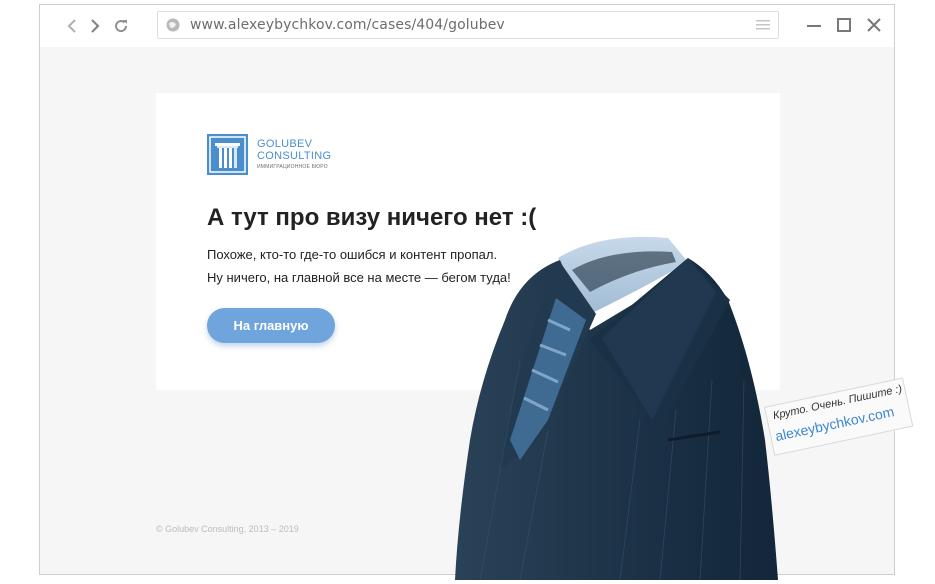 Image resolution: width=935 pixels, height=584 pixels. I want to click on address-bar: www.alexeybychkov.com/cases/404/golubev, so click(468, 25).